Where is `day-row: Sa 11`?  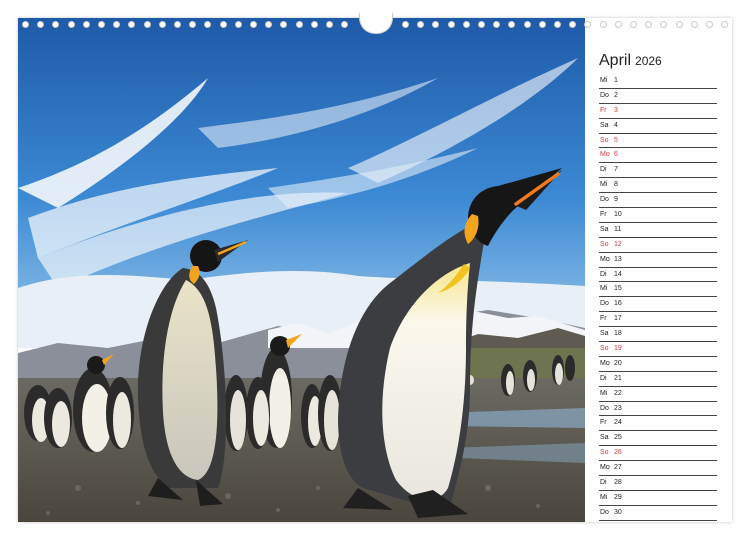 day-row: Sa 11 is located at coordinates (658, 230).